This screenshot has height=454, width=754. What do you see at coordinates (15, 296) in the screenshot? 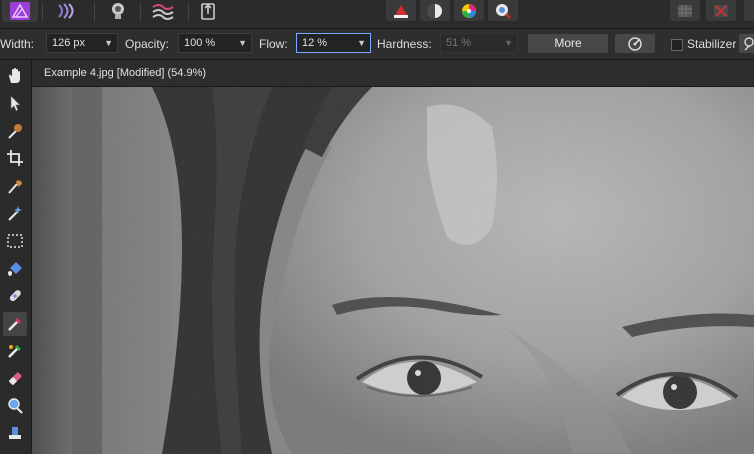
I see `healing-icon` at bounding box center [15, 296].